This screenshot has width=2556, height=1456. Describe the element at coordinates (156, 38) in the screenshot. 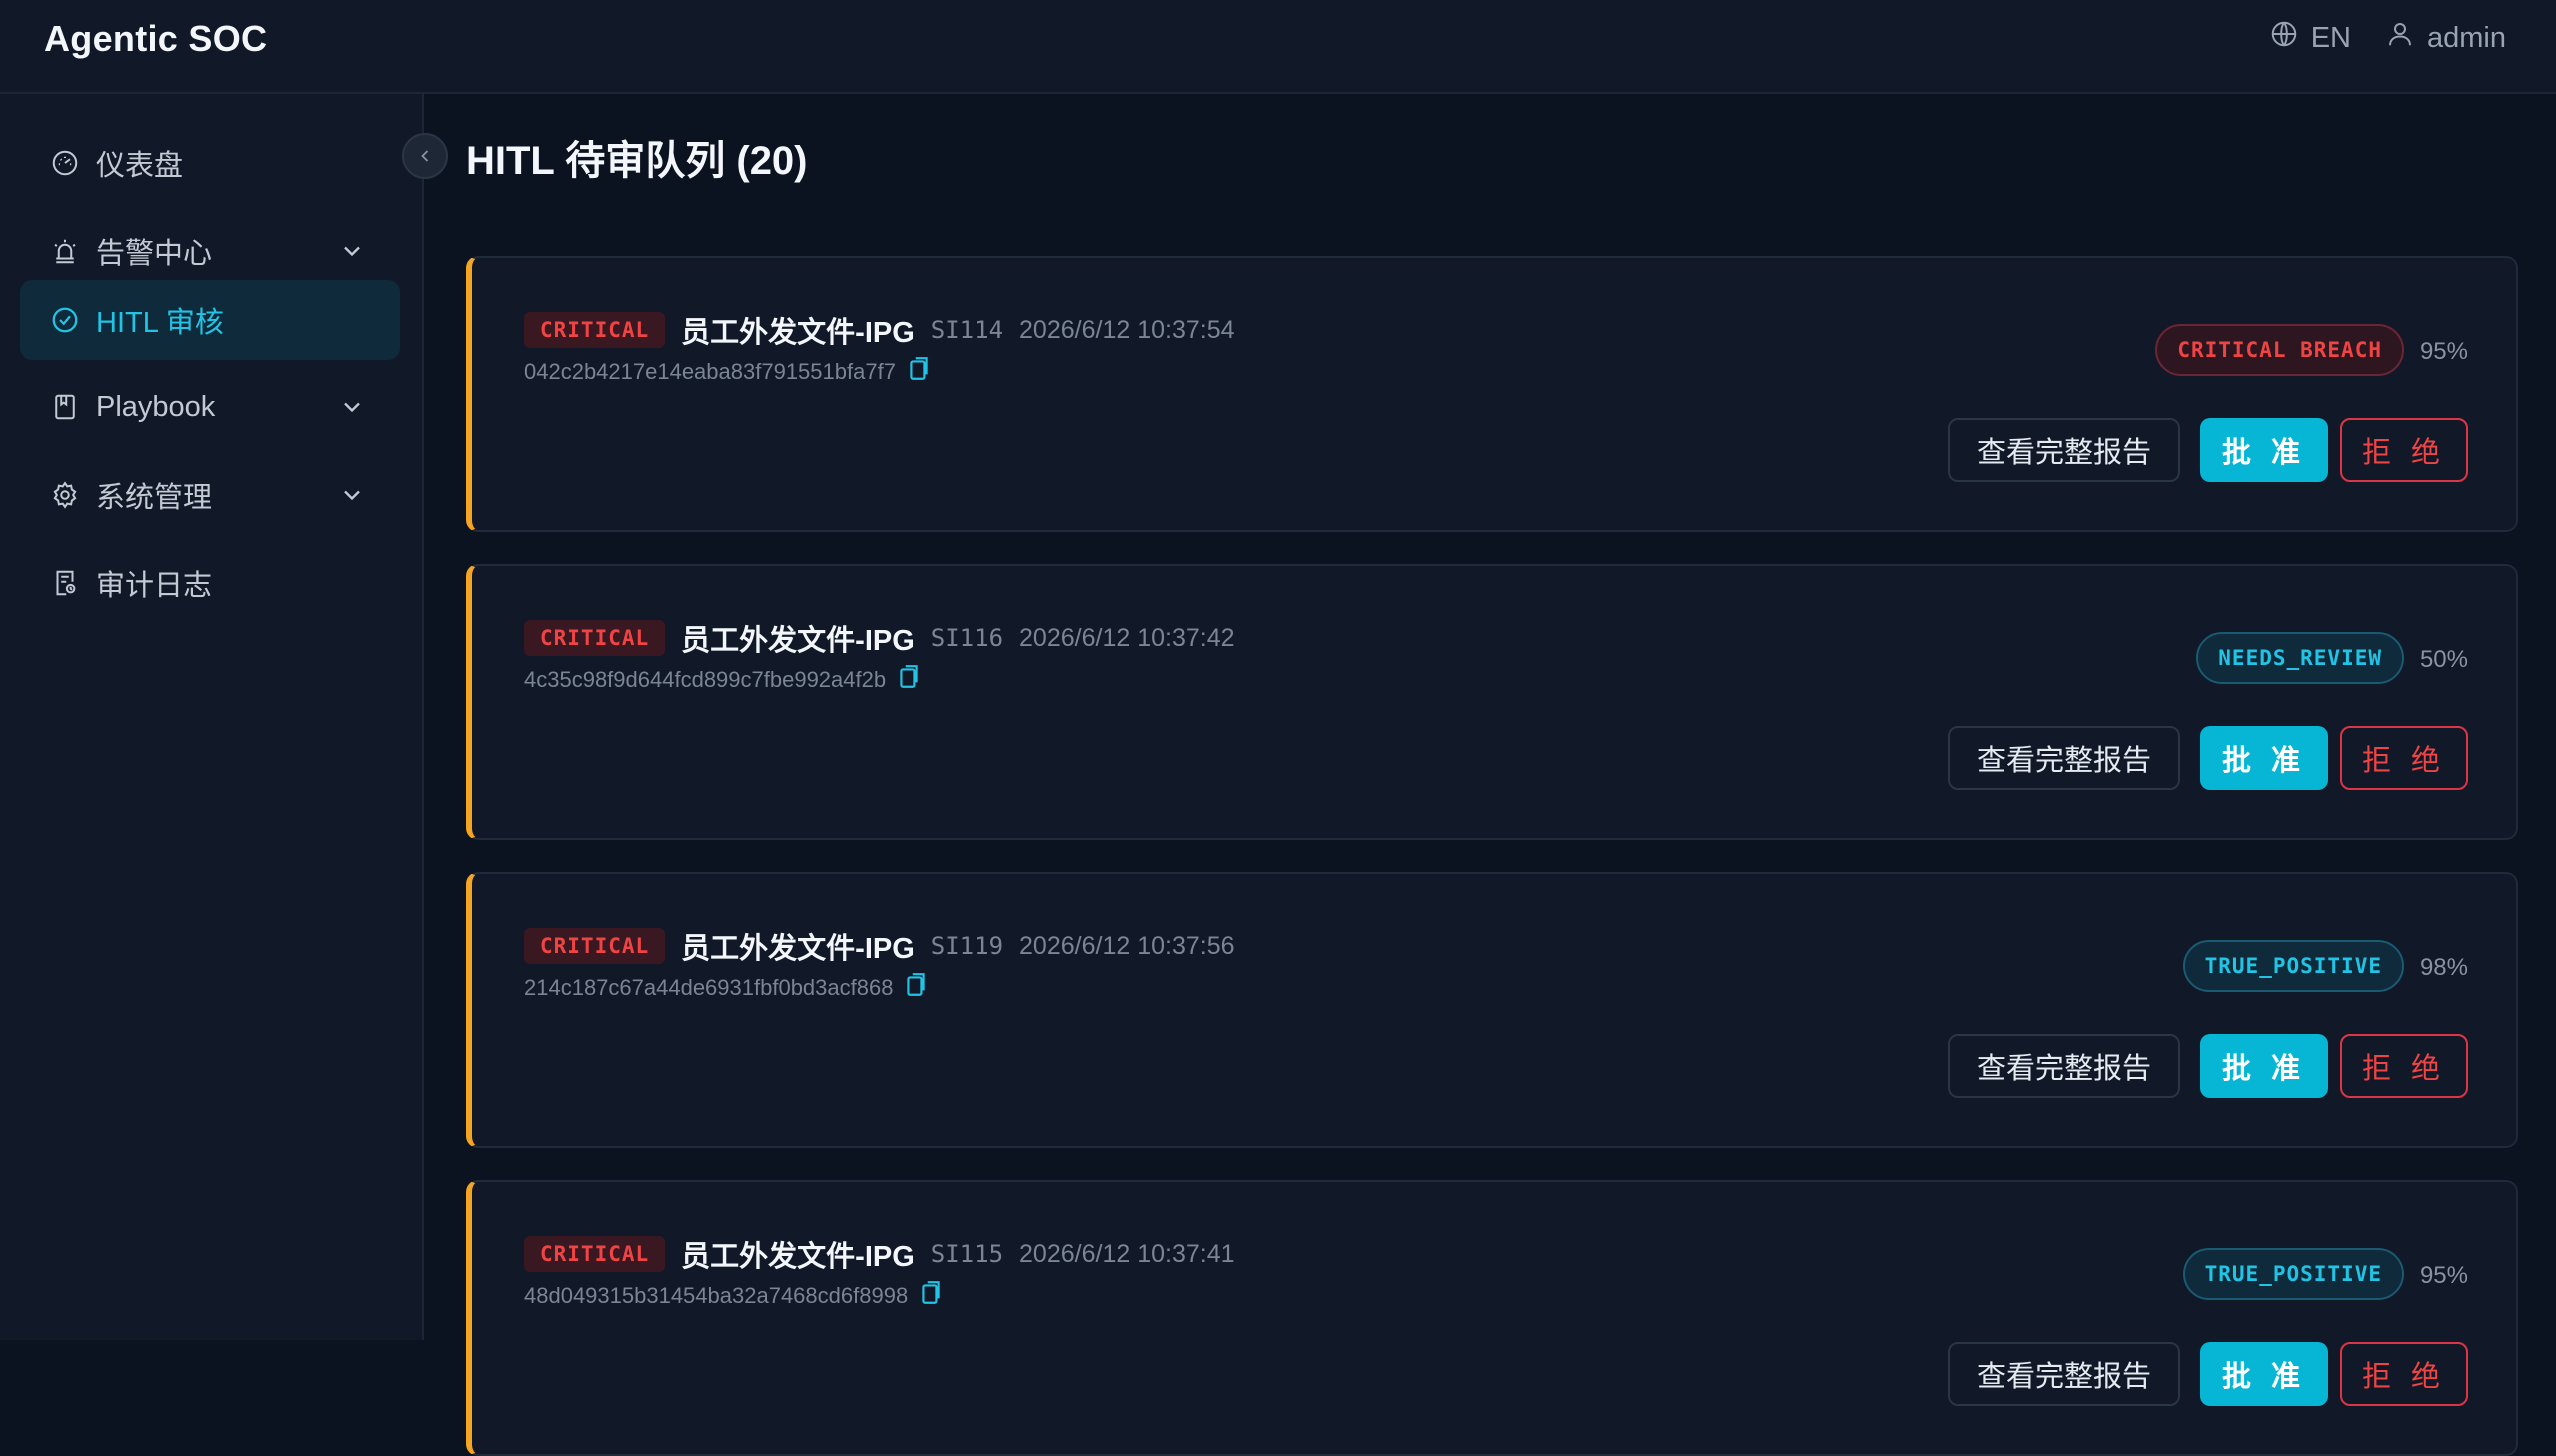

I see `app-title: Agentic SOC` at that location.